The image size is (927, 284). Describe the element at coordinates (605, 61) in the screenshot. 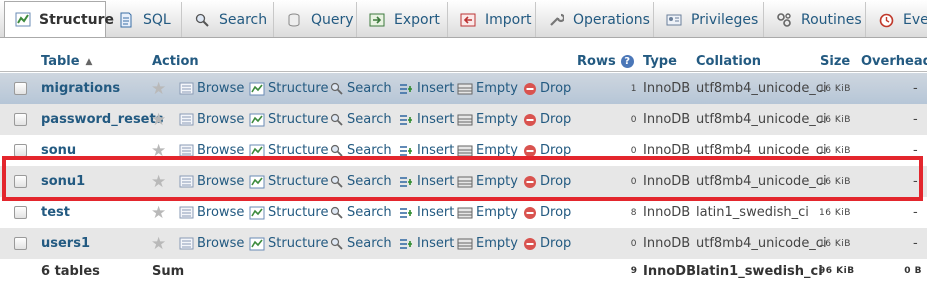

I see `header-rows: Rows ?` at that location.